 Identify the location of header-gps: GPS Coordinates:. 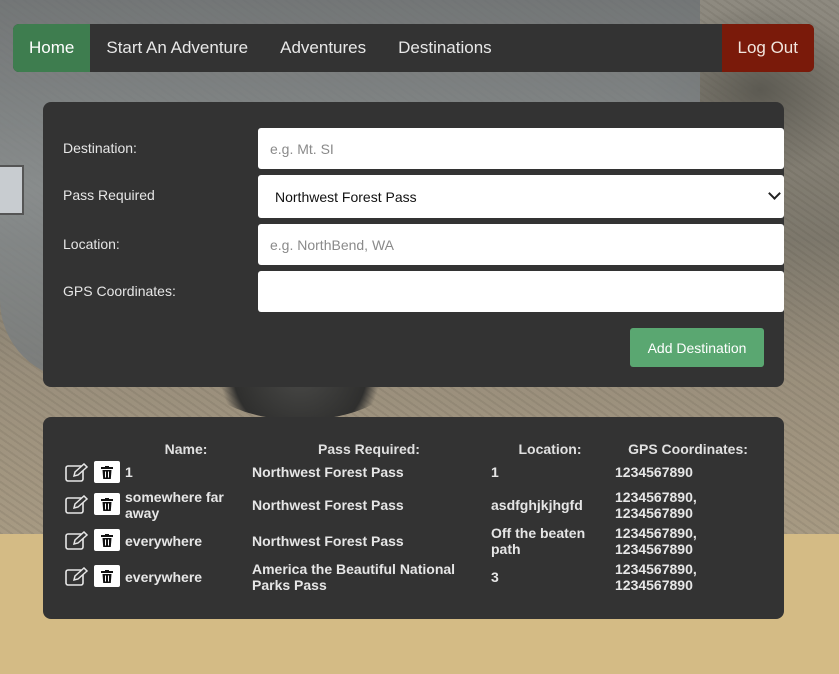
(688, 449).